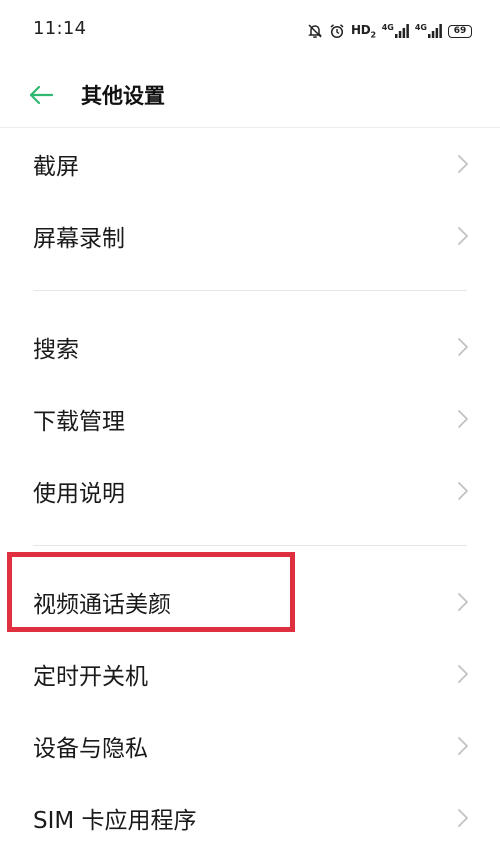 Image resolution: width=500 pixels, height=867 pixels. What do you see at coordinates (79, 422) in the screenshot?
I see `item-label: 下载管理` at bounding box center [79, 422].